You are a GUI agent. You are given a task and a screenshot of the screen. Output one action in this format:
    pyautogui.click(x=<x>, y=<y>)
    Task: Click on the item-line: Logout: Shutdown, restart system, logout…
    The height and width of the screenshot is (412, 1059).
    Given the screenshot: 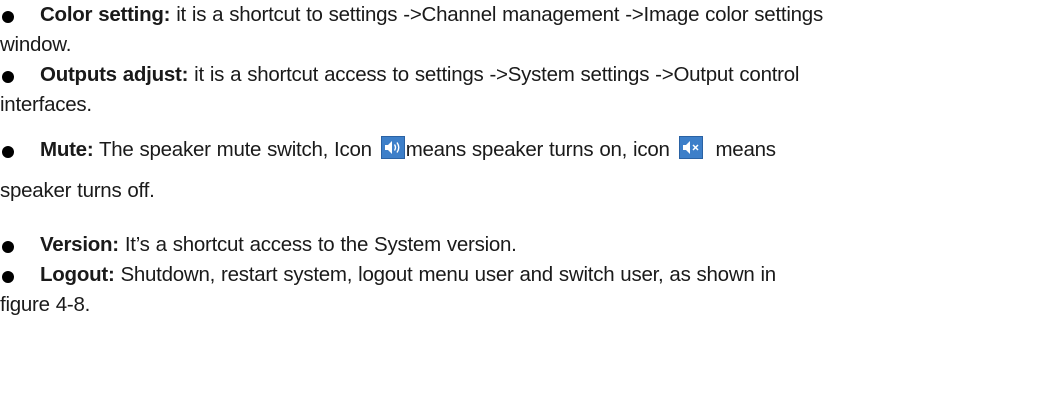 What is the action you would take?
    pyautogui.click(x=529, y=275)
    